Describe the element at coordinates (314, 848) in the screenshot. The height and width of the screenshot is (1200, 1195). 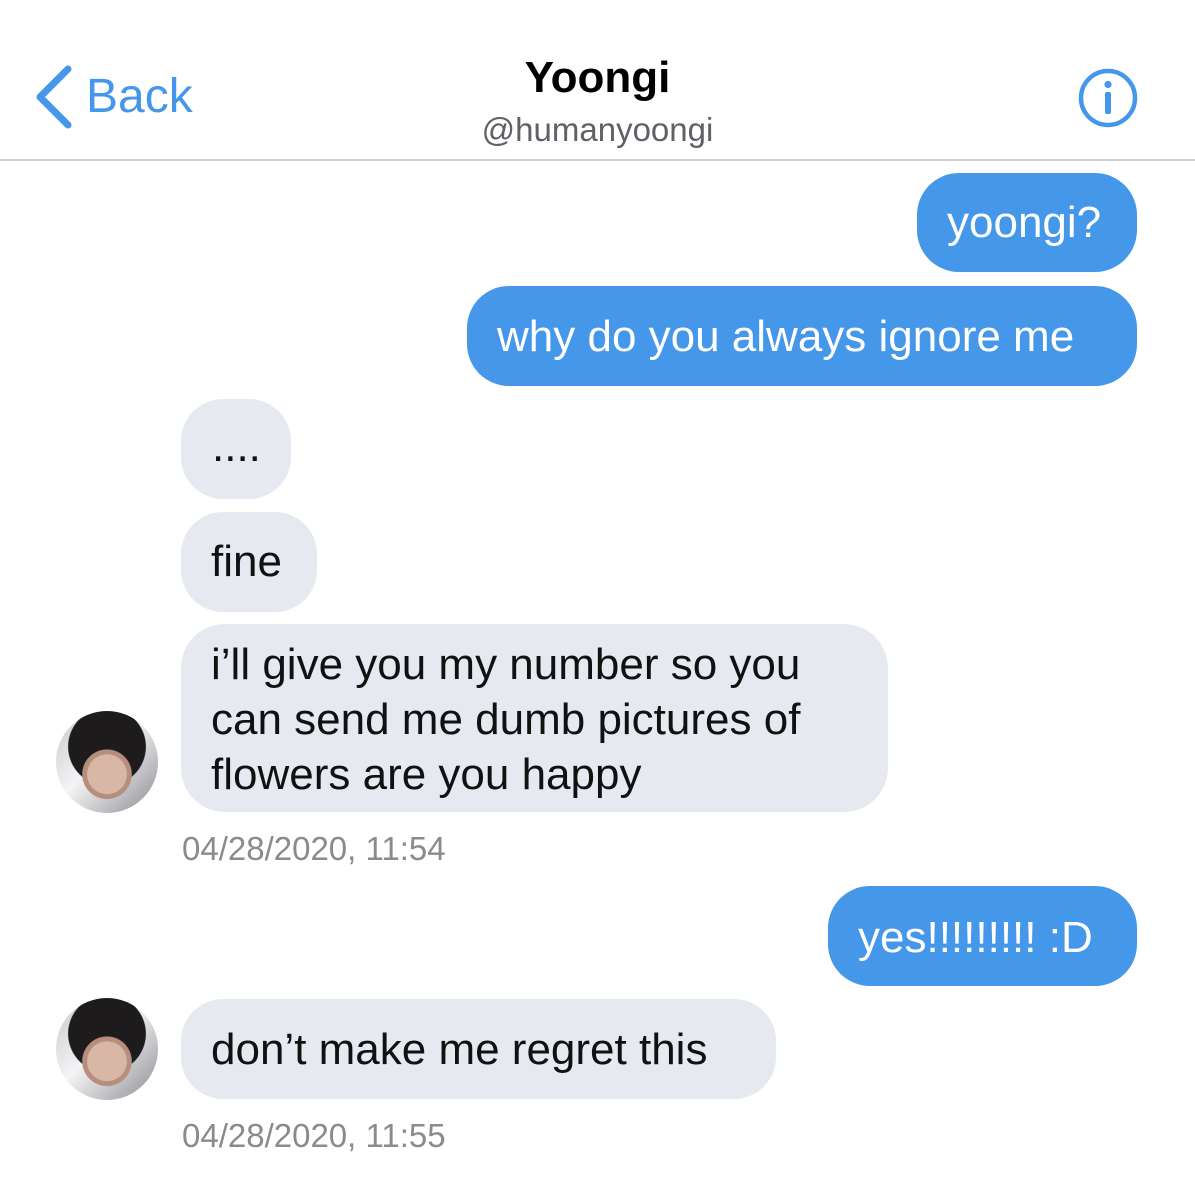
I see `message-timestamp: 04/28/2020, 11:54` at that location.